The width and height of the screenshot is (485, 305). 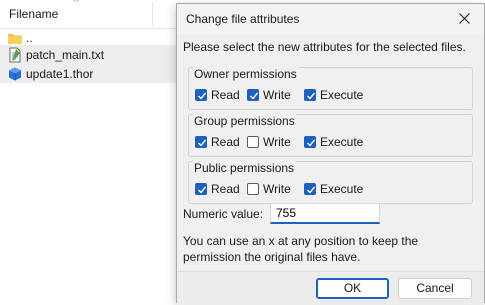 I want to click on folder-icon, so click(x=15, y=38).